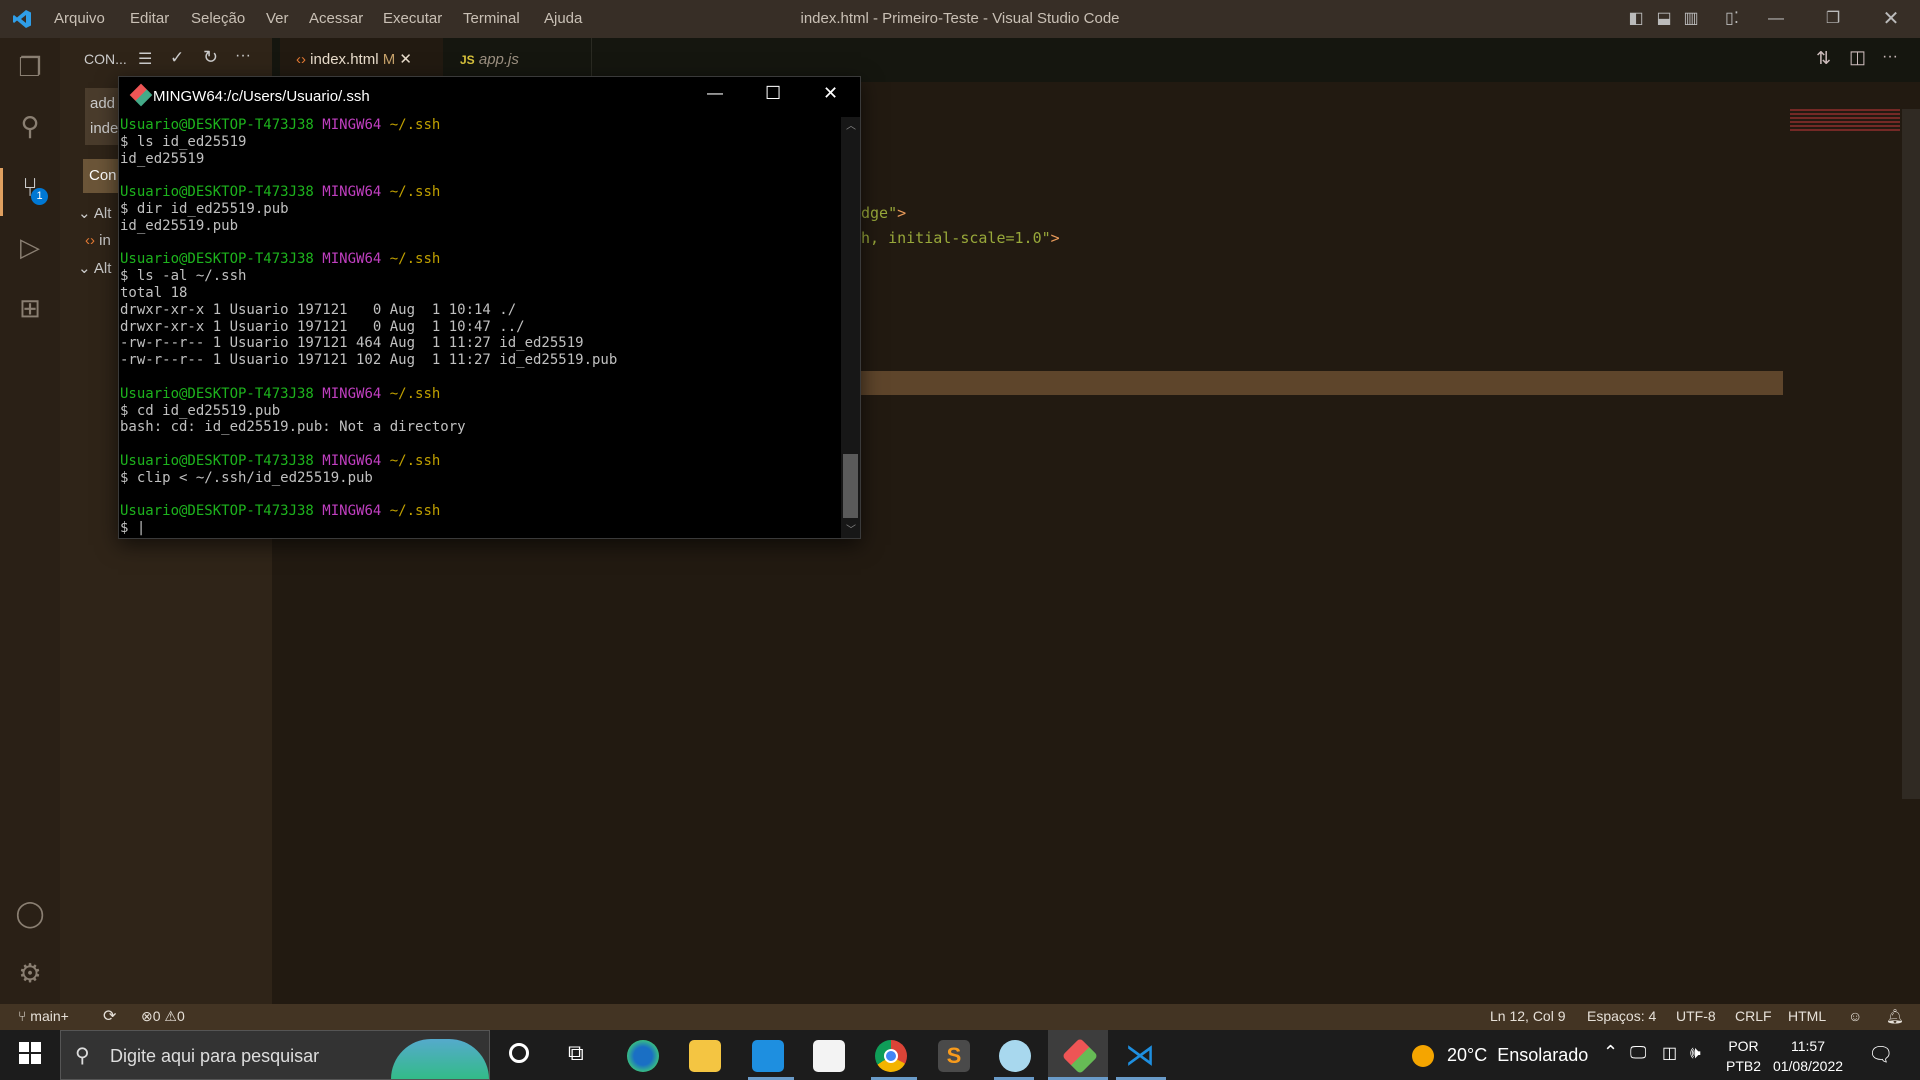 This screenshot has width=1920, height=1080. Describe the element at coordinates (1857, 57) in the screenshot. I see `split-editor-icon: ◫` at that location.